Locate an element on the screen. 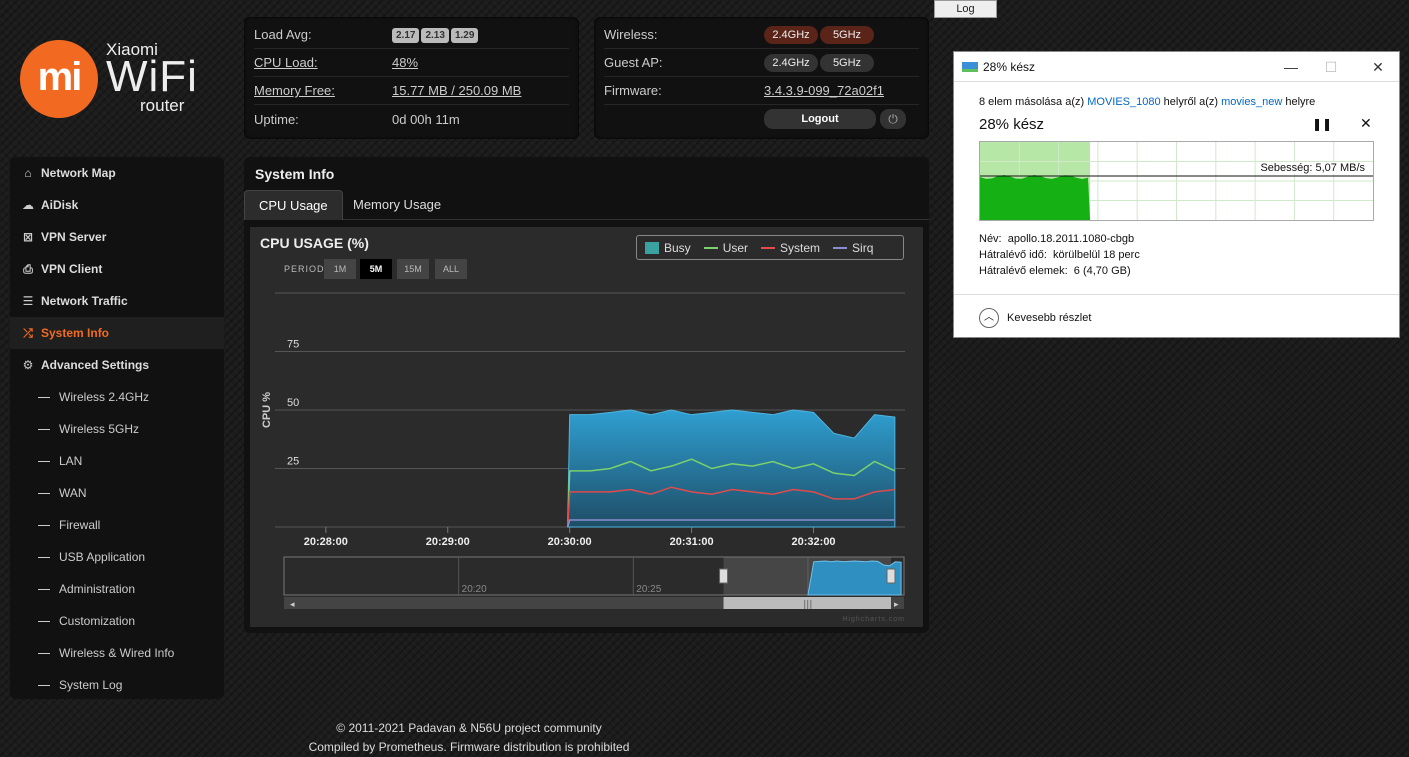 The image size is (1409, 757). y-tick-label: 25 is located at coordinates (293, 462).